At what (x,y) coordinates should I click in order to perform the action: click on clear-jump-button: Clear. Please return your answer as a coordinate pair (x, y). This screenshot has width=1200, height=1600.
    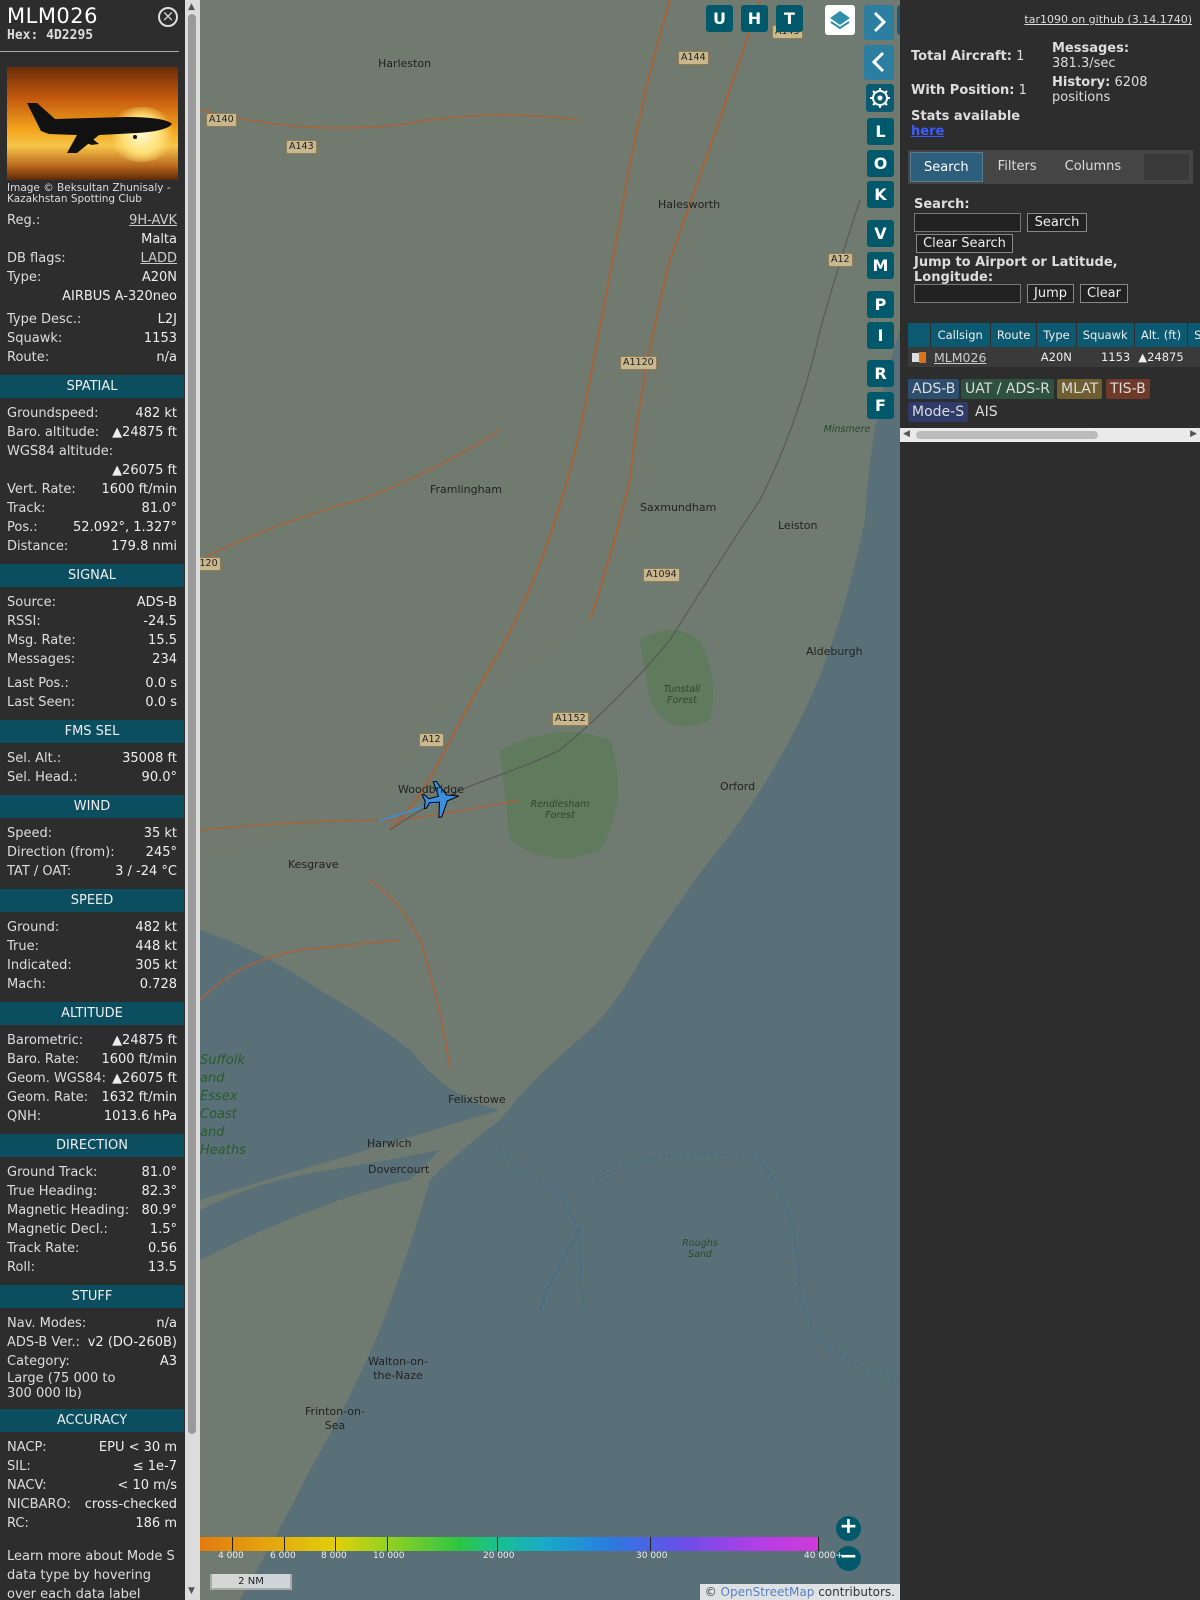
    Looking at the image, I should click on (1104, 293).